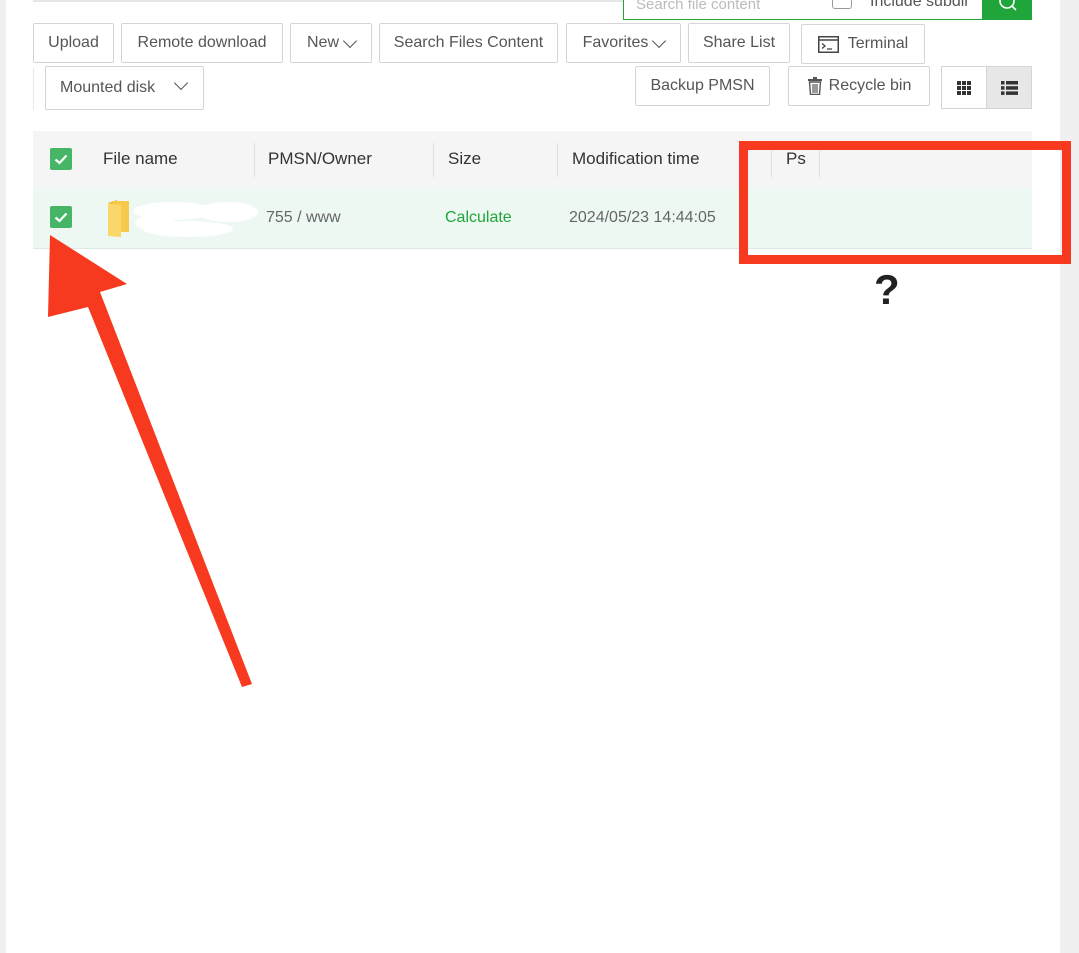  What do you see at coordinates (303, 217) in the screenshot?
I see `owner-cell: 755 / www` at bounding box center [303, 217].